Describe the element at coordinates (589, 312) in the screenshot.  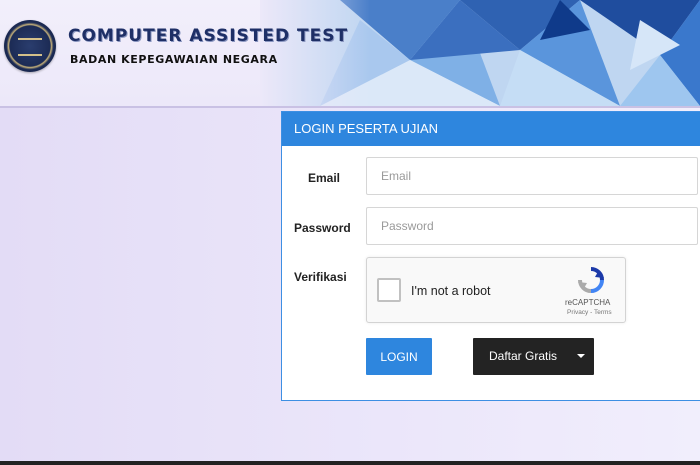
I see `recaptcha-terms-link: Privacy - Terms` at that location.